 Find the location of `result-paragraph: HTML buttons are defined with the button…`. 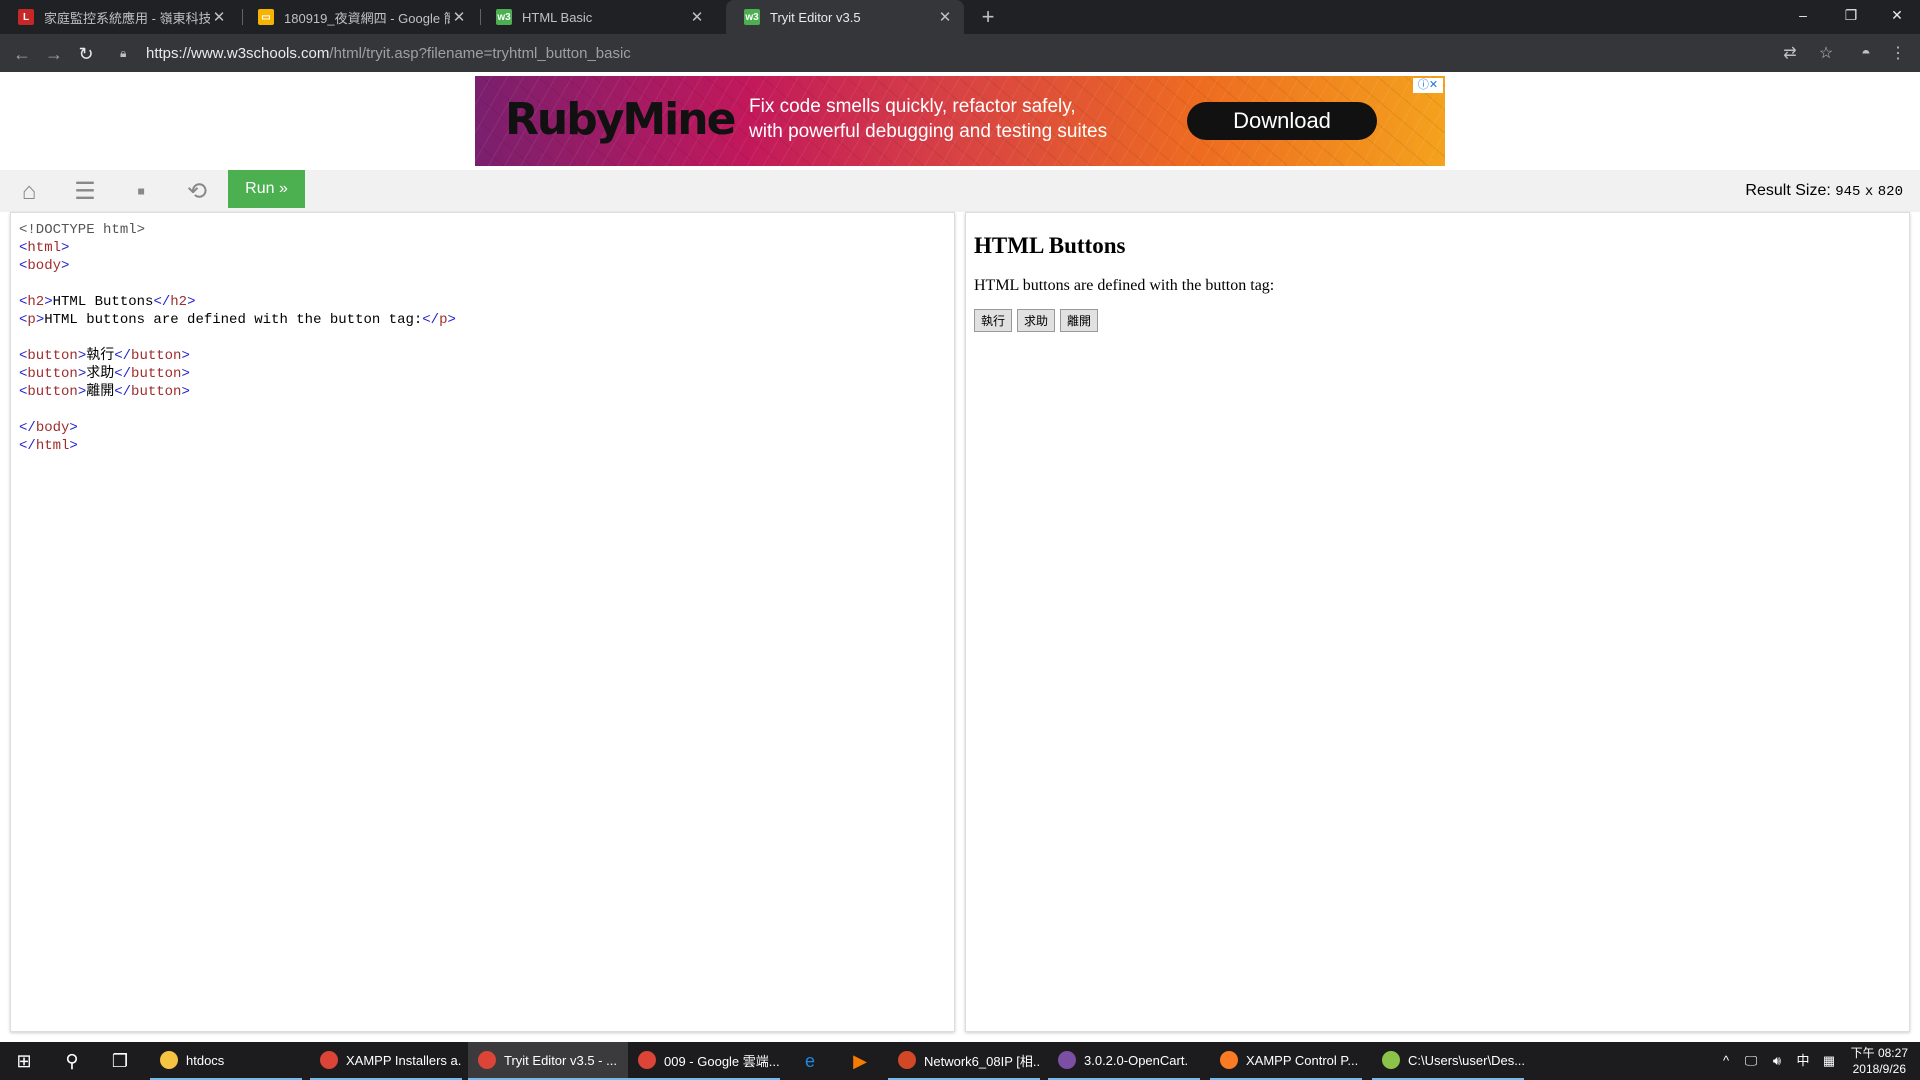

result-paragraph: HTML buttons are defined with the button… is located at coordinates (1124, 285).